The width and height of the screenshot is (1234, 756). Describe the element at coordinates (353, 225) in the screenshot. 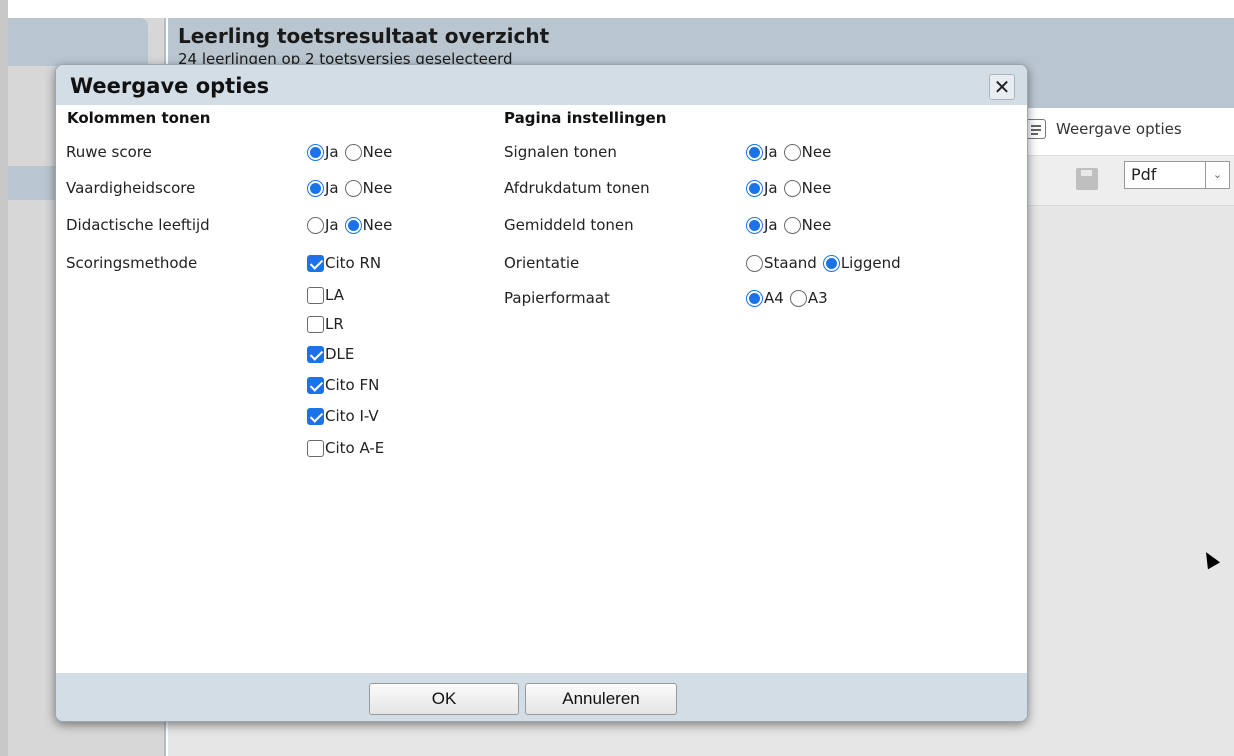

I see `didactic-age-nee-radio` at that location.